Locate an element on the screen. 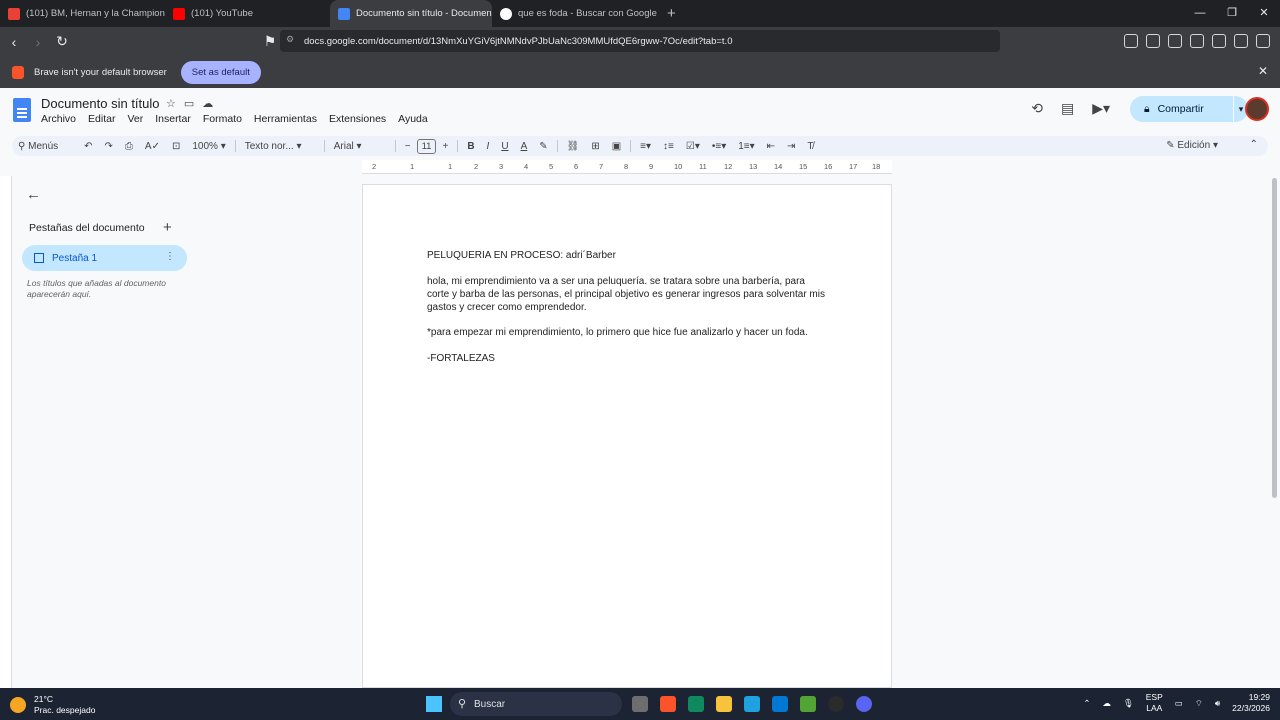 This screenshot has width=1280, height=720. cloud-status-icon: ☁ is located at coordinates (207, 103).